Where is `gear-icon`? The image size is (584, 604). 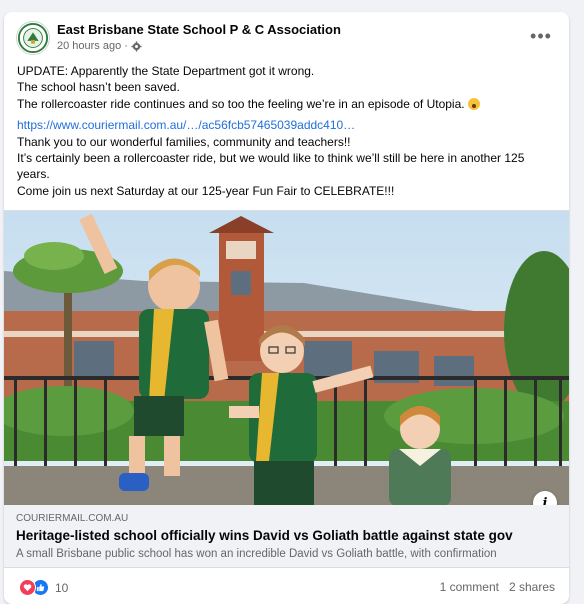 gear-icon is located at coordinates (136, 46).